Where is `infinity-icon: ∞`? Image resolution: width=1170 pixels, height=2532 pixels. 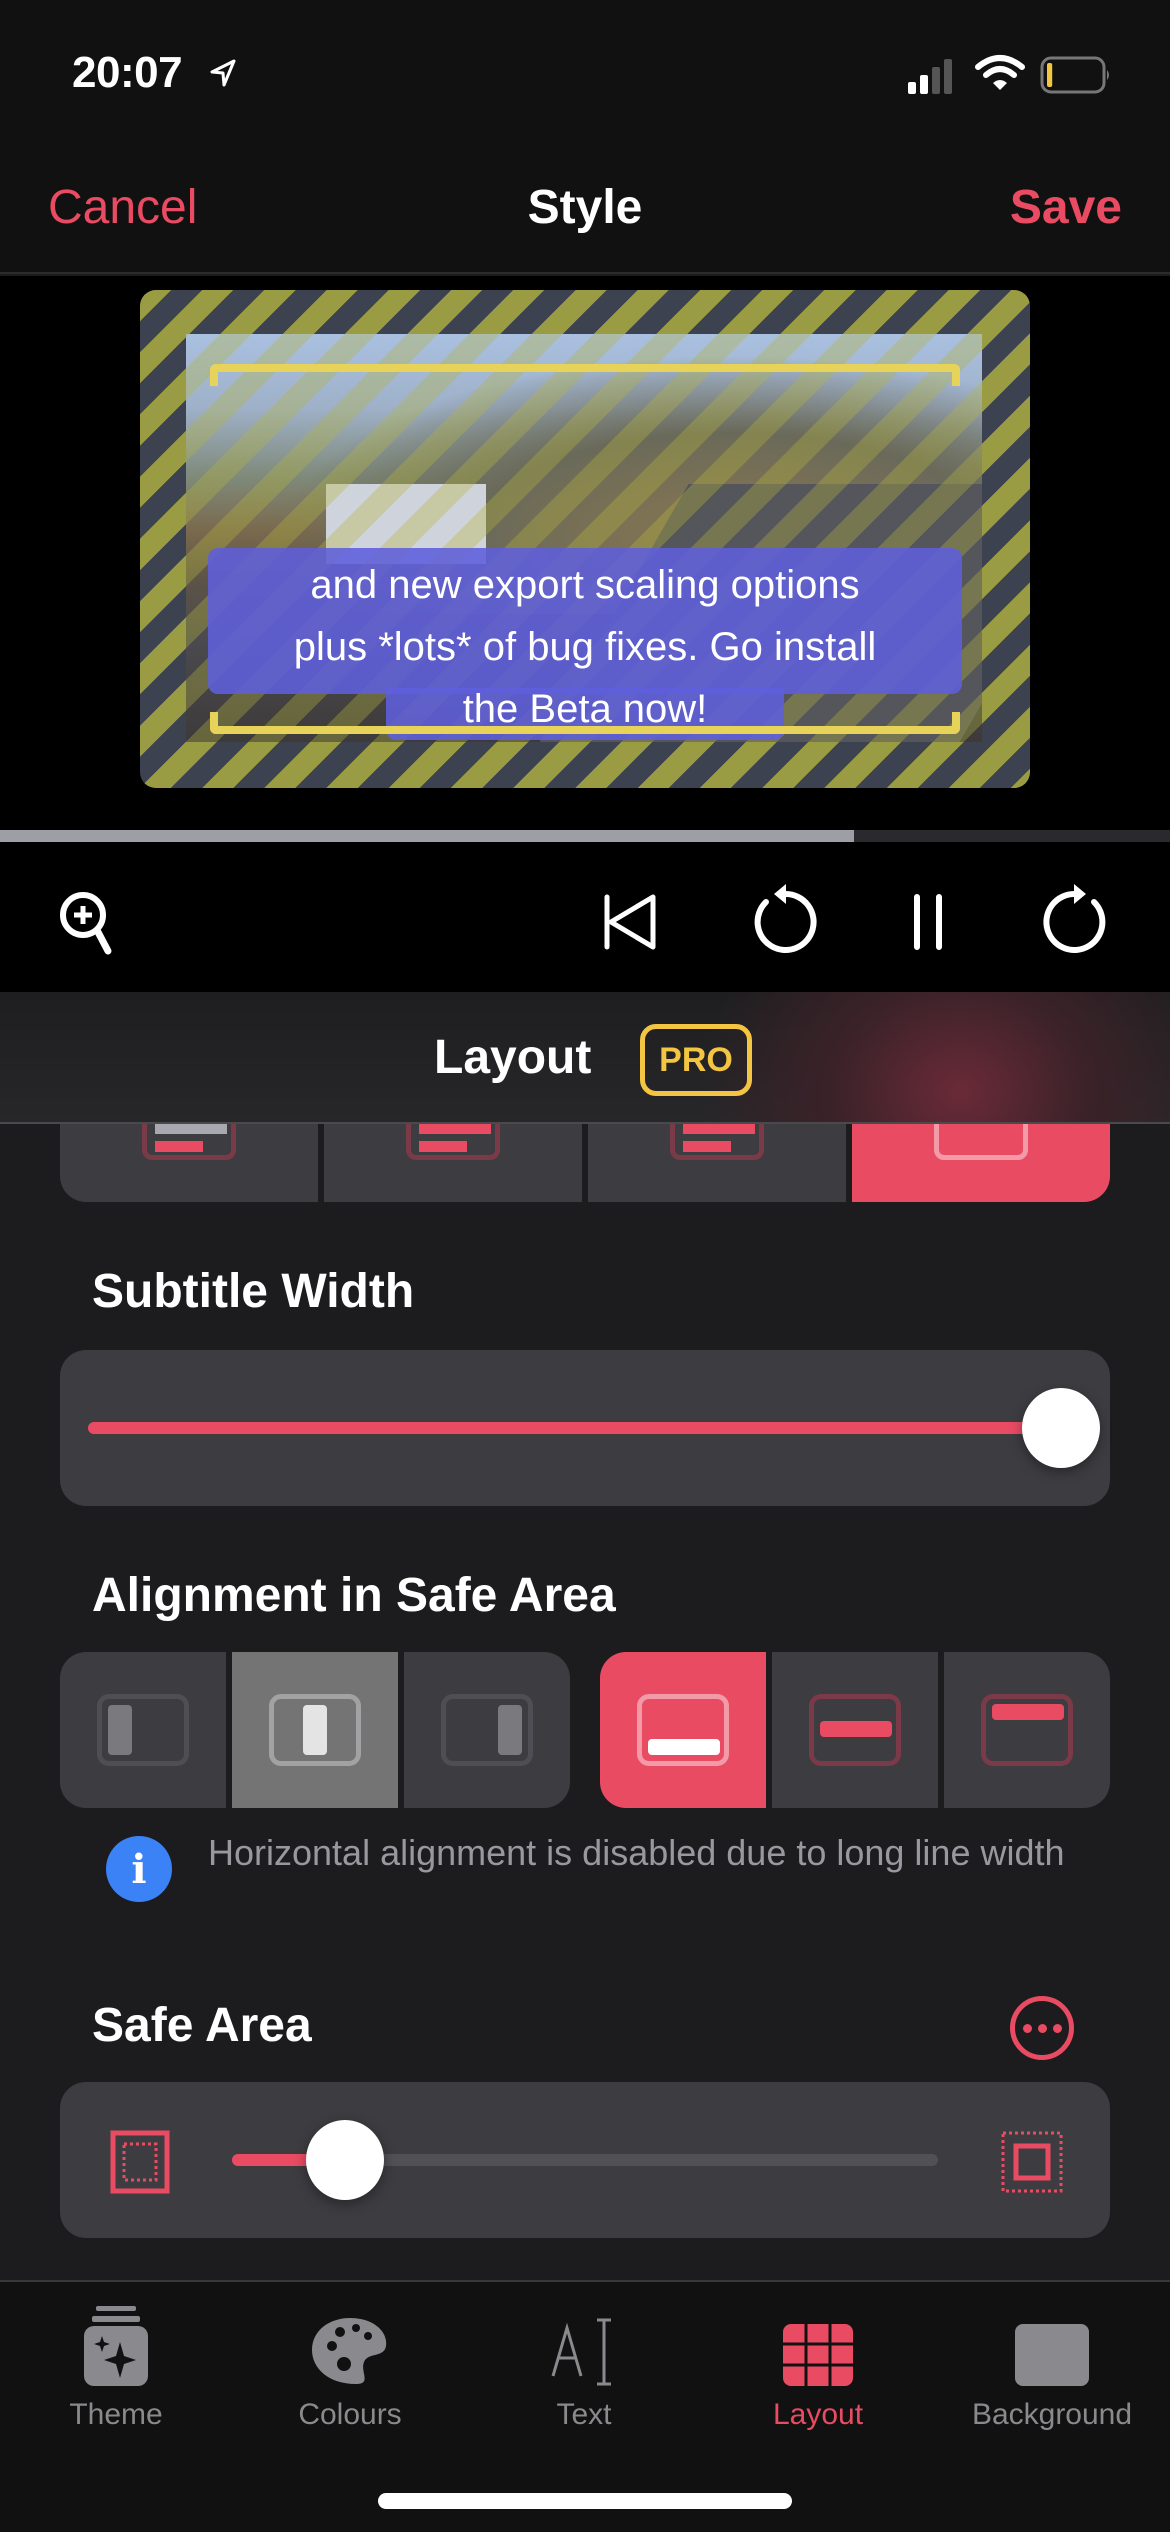 infinity-icon: ∞ is located at coordinates (981, 1142).